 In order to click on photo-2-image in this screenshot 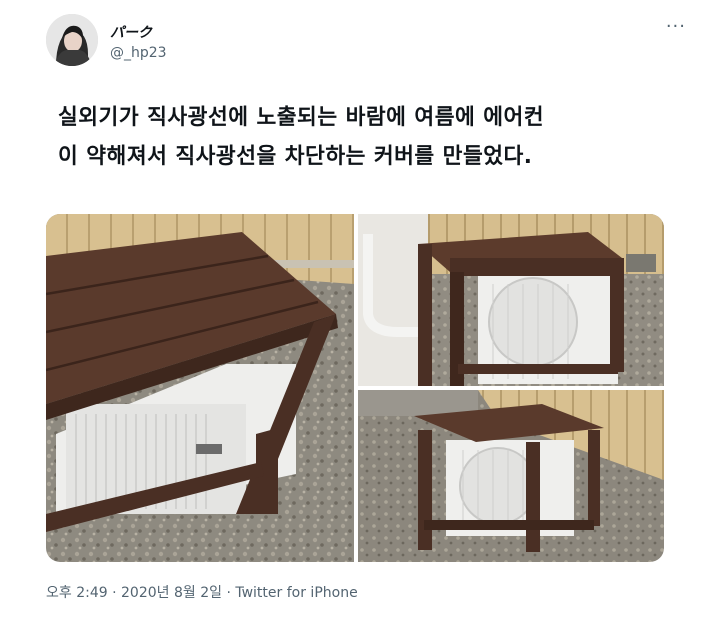, I will do `click(511, 300)`.